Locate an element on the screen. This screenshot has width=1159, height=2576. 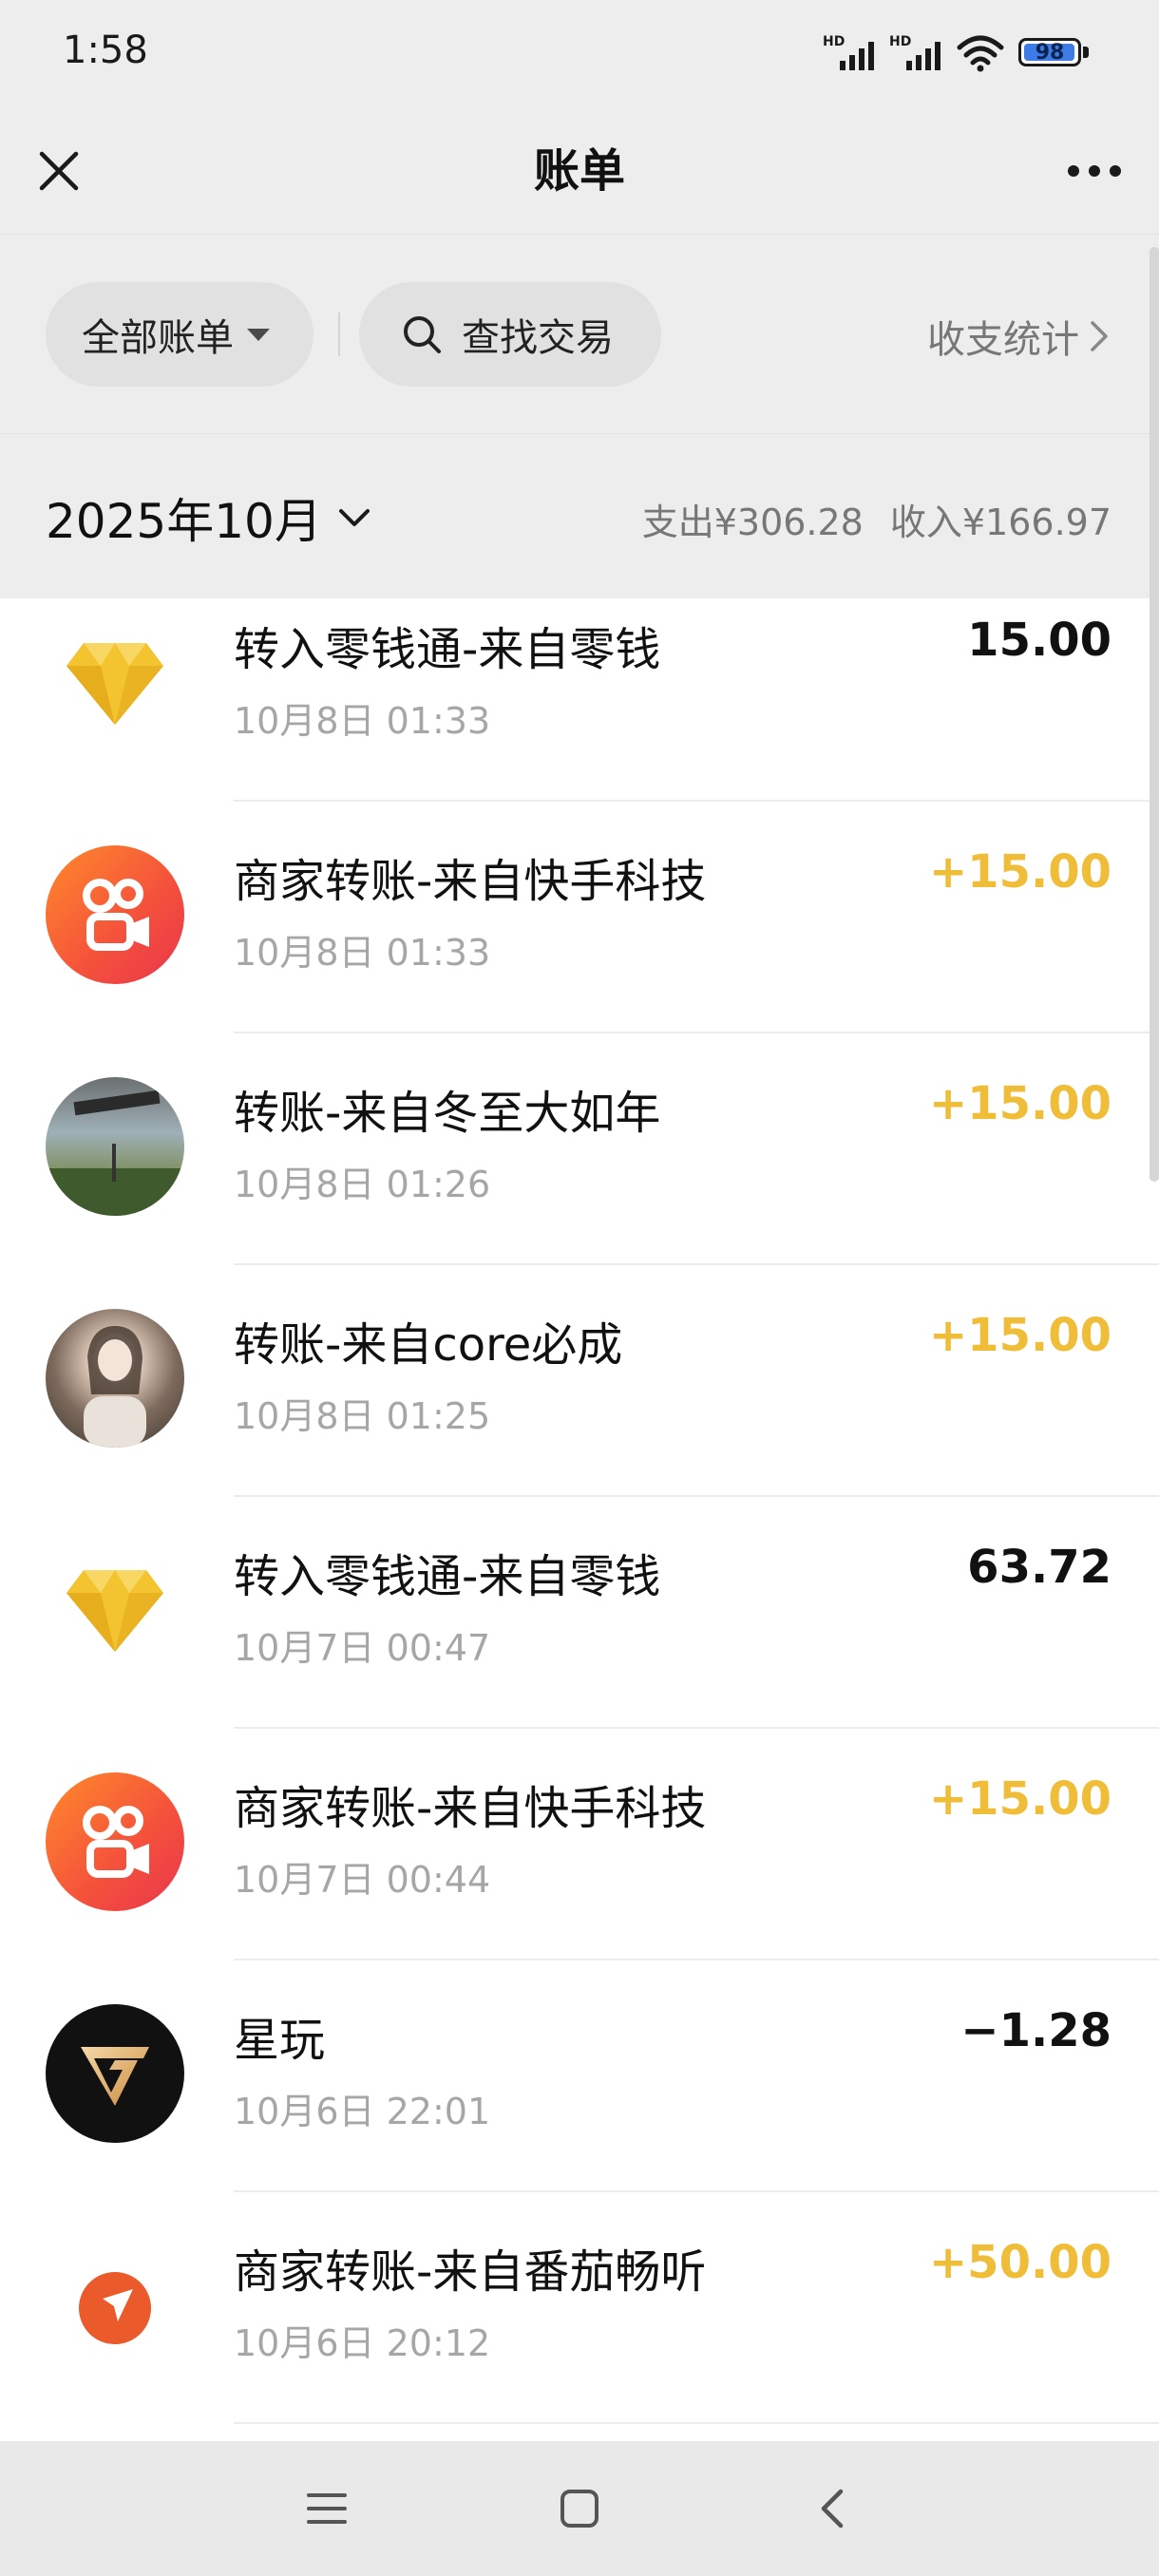
more-button is located at coordinates (1094, 171).